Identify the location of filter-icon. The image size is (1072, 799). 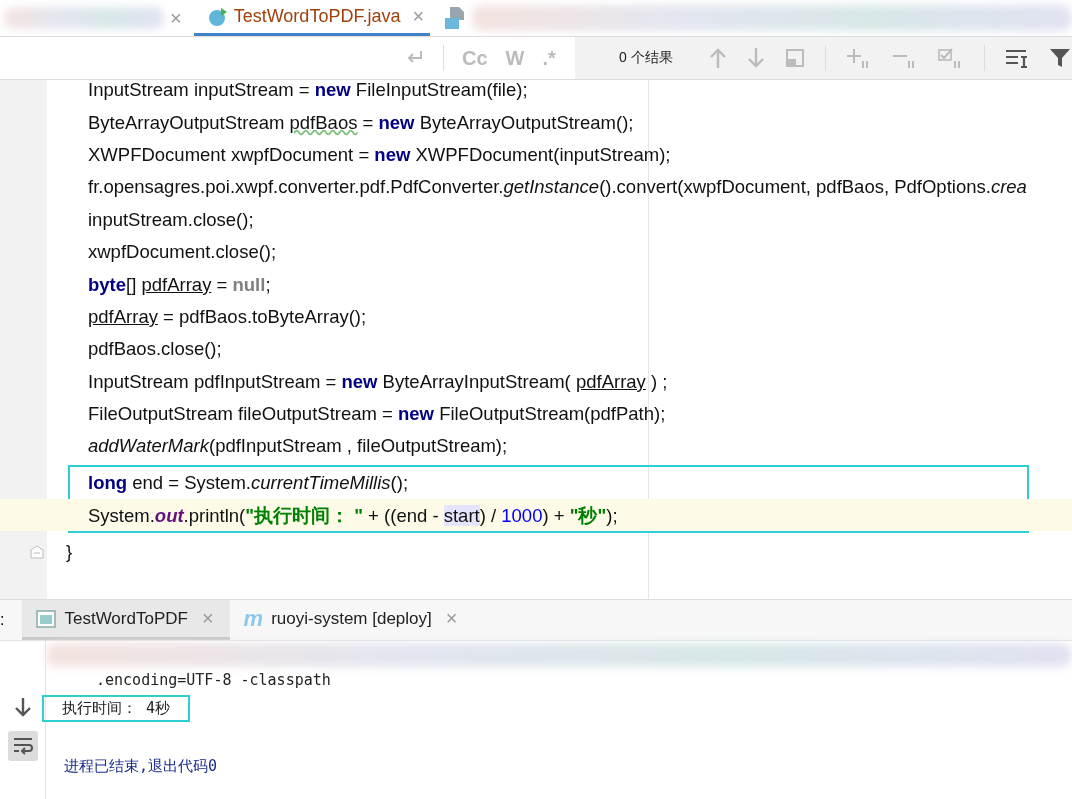
(1059, 58).